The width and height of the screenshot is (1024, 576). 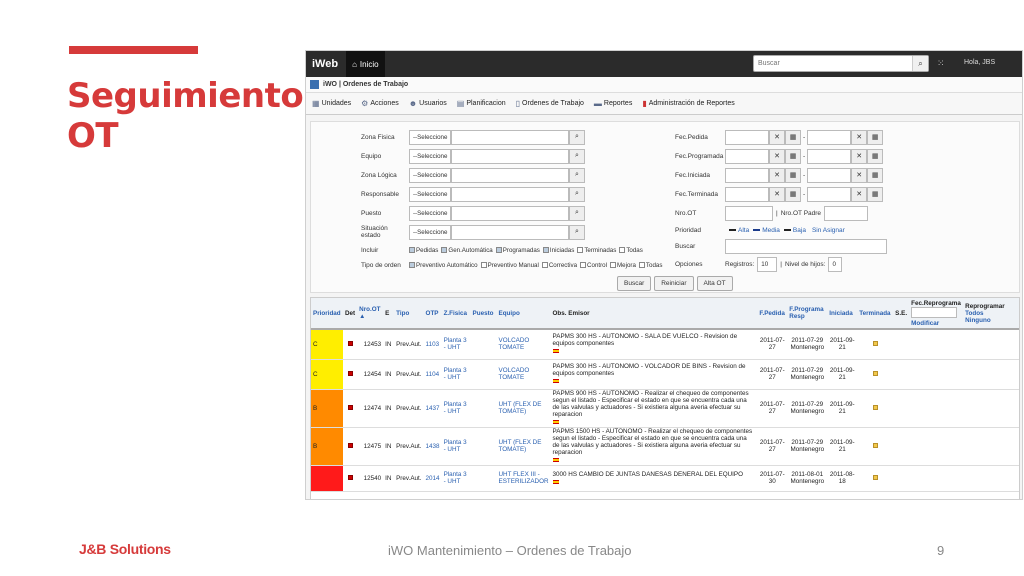 What do you see at coordinates (829, 156) in the screenshot?
I see `fec-programada-to` at bounding box center [829, 156].